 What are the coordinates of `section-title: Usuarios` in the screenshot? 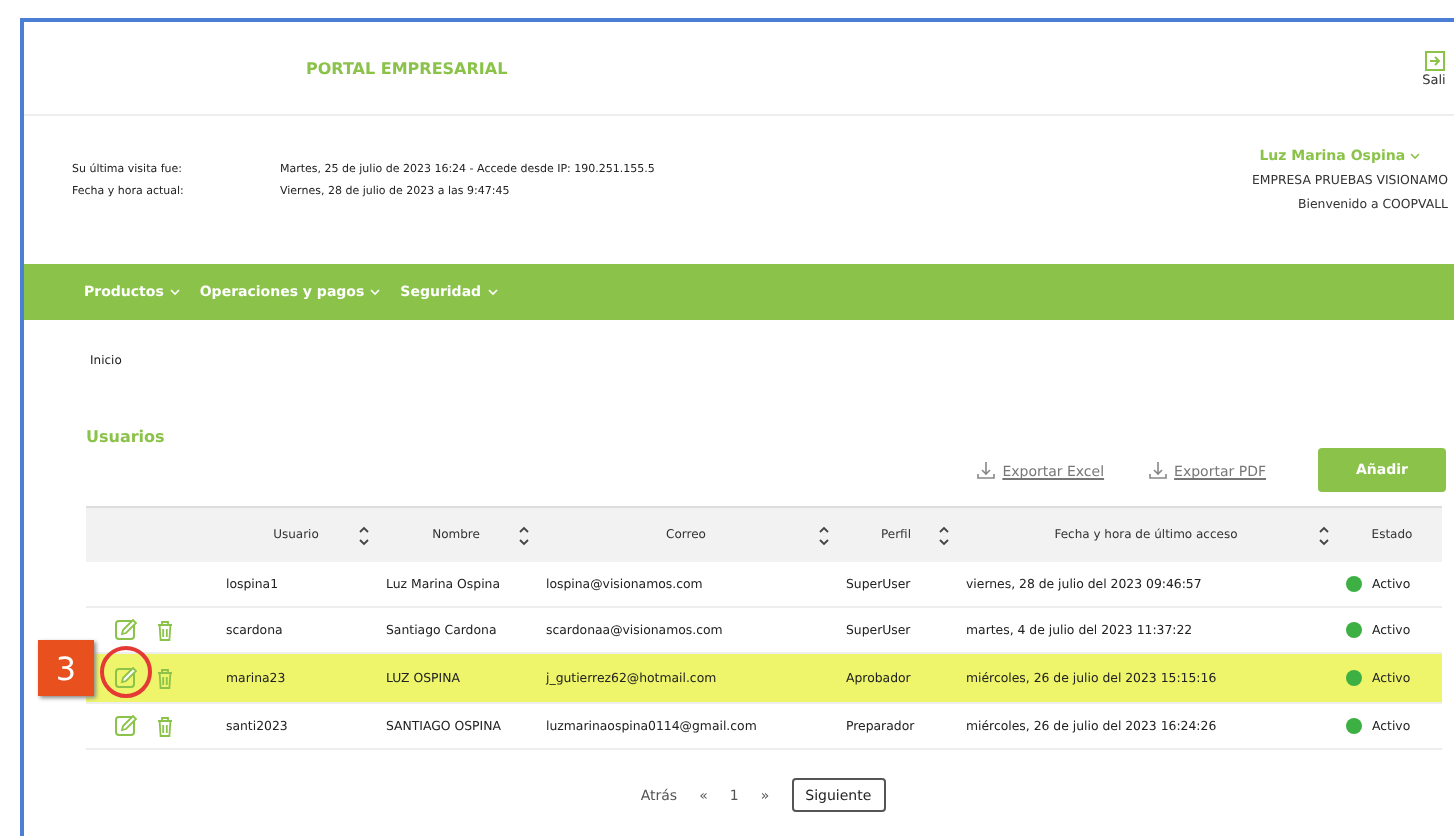 It's located at (125, 437).